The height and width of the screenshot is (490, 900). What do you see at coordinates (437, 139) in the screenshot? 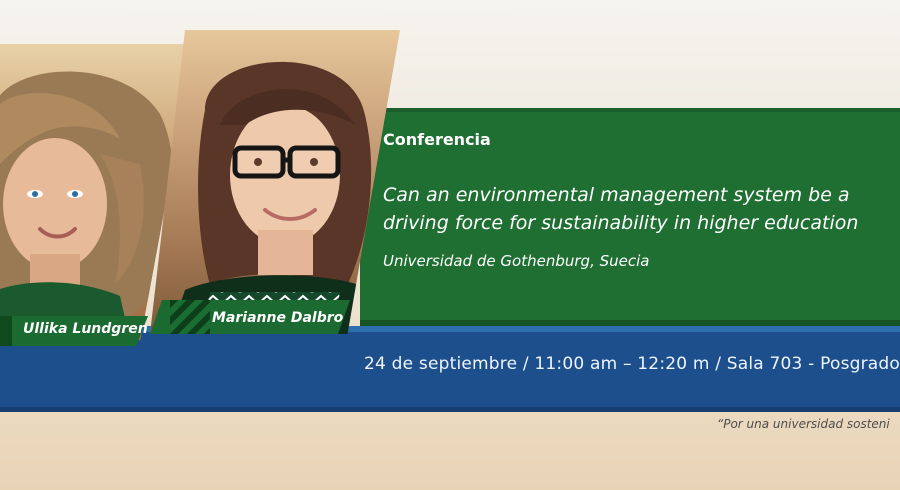
I see `event-type-label: Conferencia` at bounding box center [437, 139].